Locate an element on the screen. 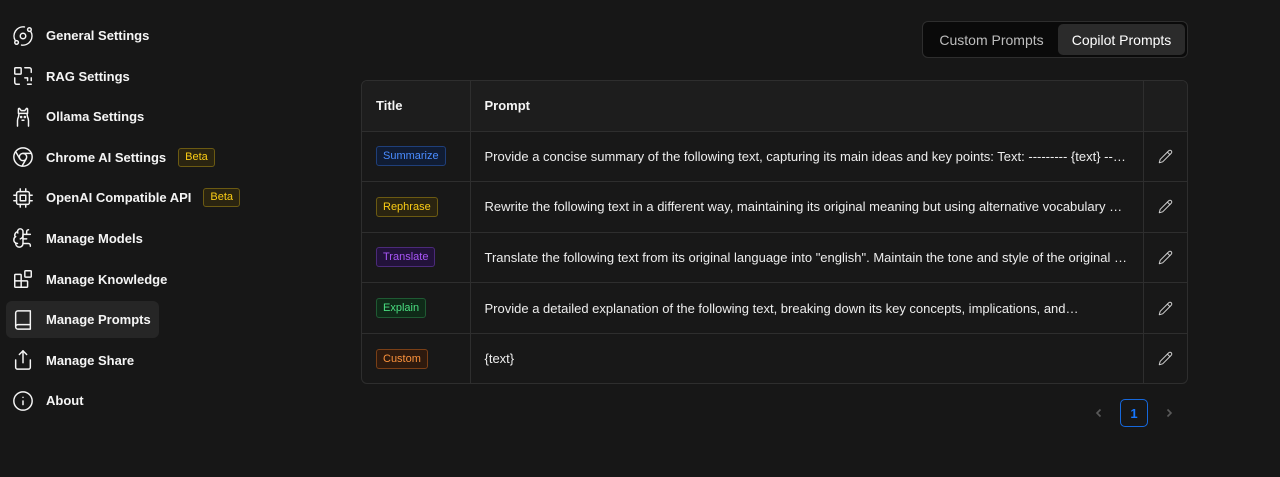 The height and width of the screenshot is (477, 1280). prompt-title-tag: Custom is located at coordinates (402, 358).